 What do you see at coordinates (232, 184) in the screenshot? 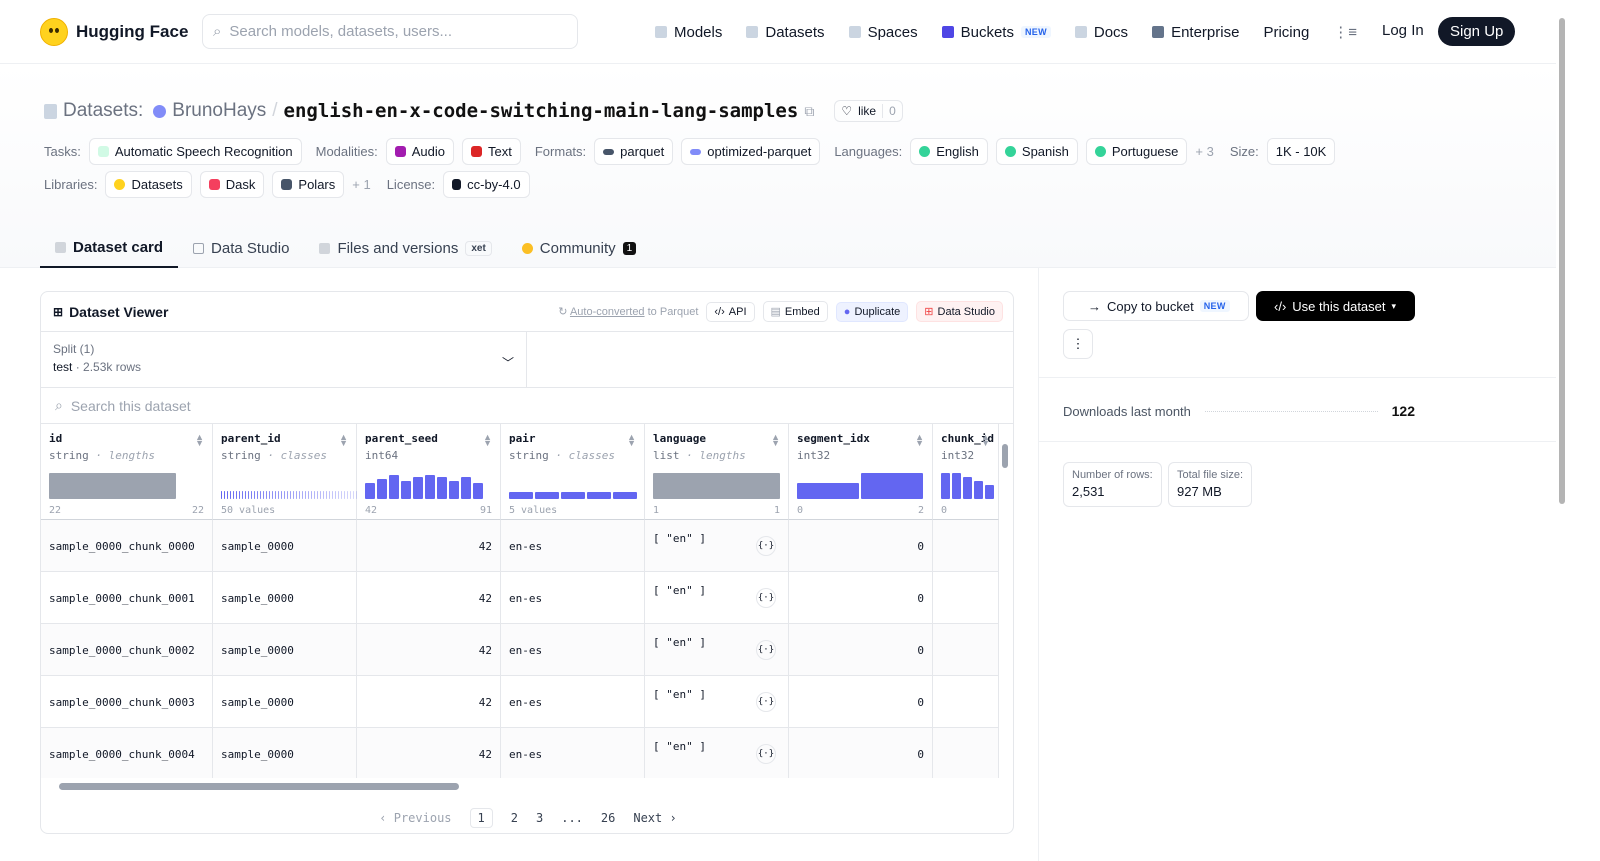
I see `tag-lib-dask: Dask` at bounding box center [232, 184].